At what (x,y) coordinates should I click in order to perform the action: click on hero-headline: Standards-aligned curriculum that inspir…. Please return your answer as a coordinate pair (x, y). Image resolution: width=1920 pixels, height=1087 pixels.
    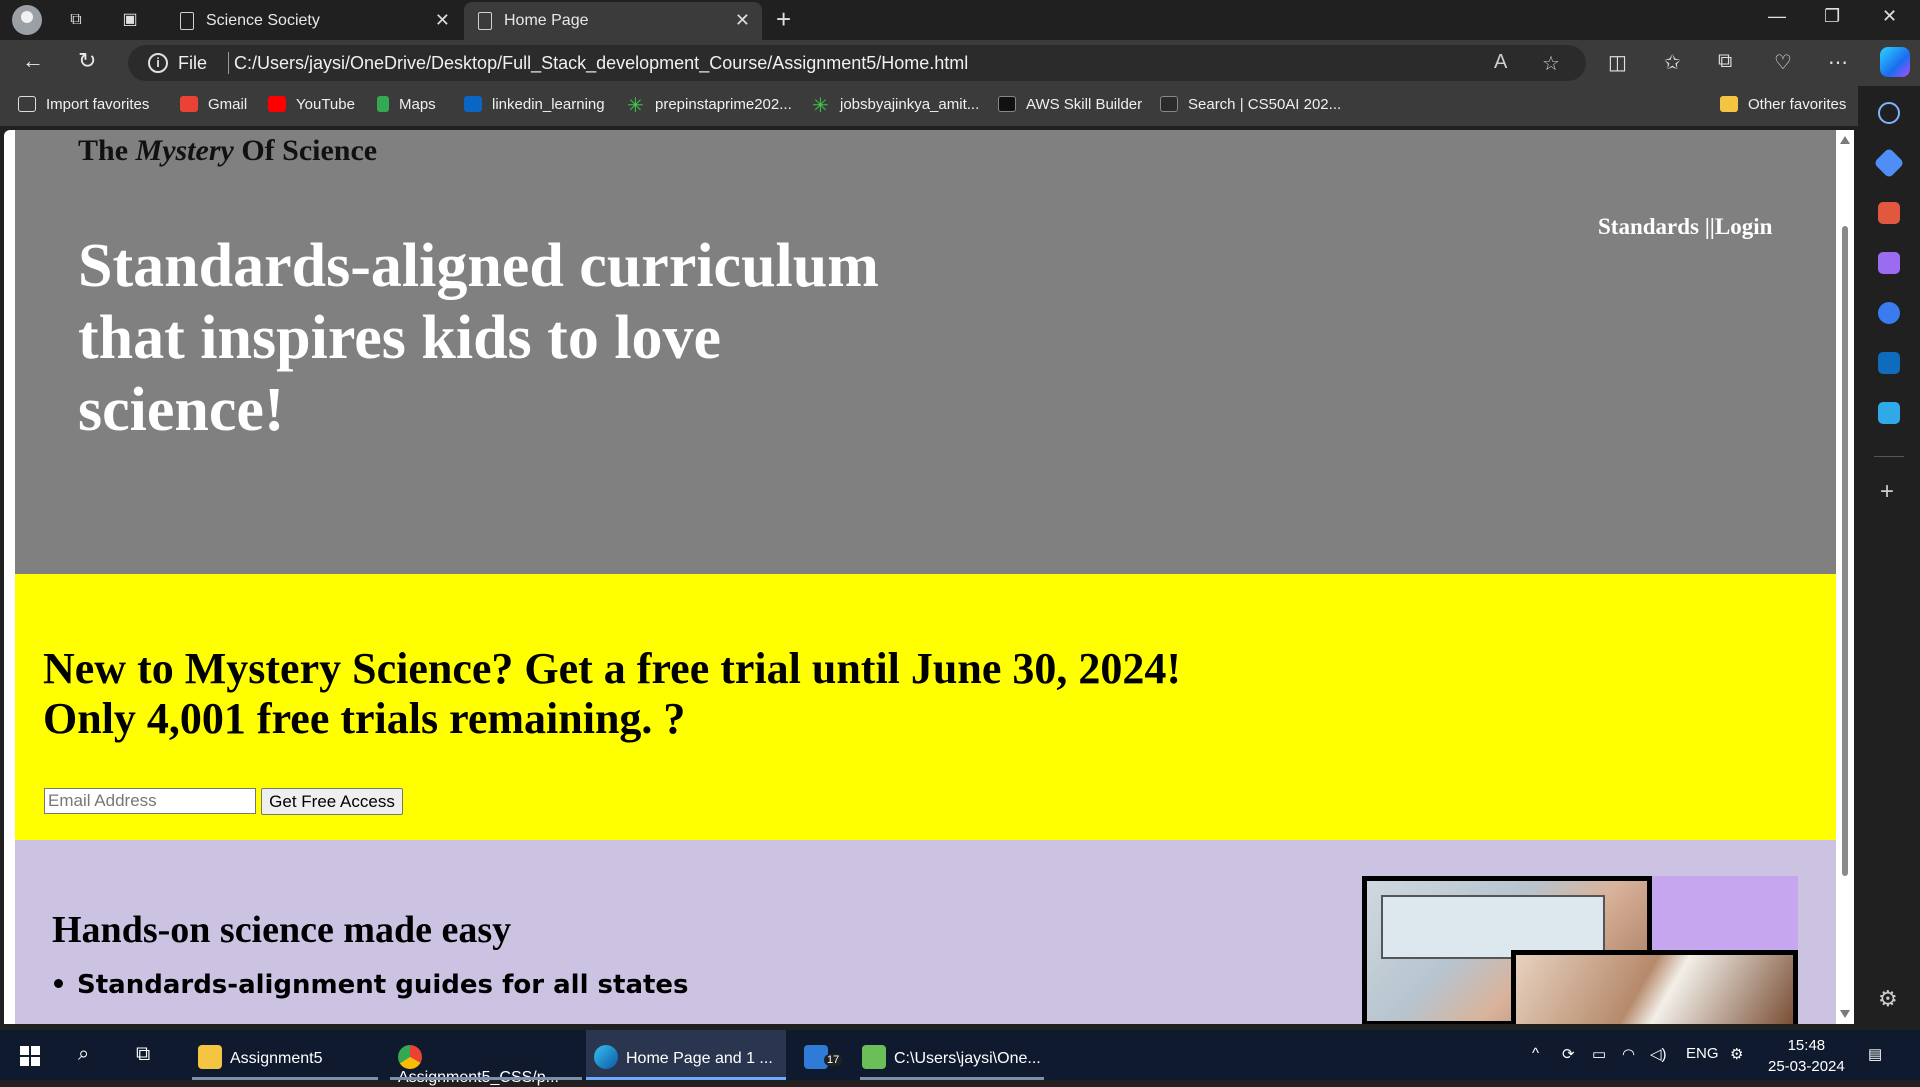
    Looking at the image, I should click on (478, 338).